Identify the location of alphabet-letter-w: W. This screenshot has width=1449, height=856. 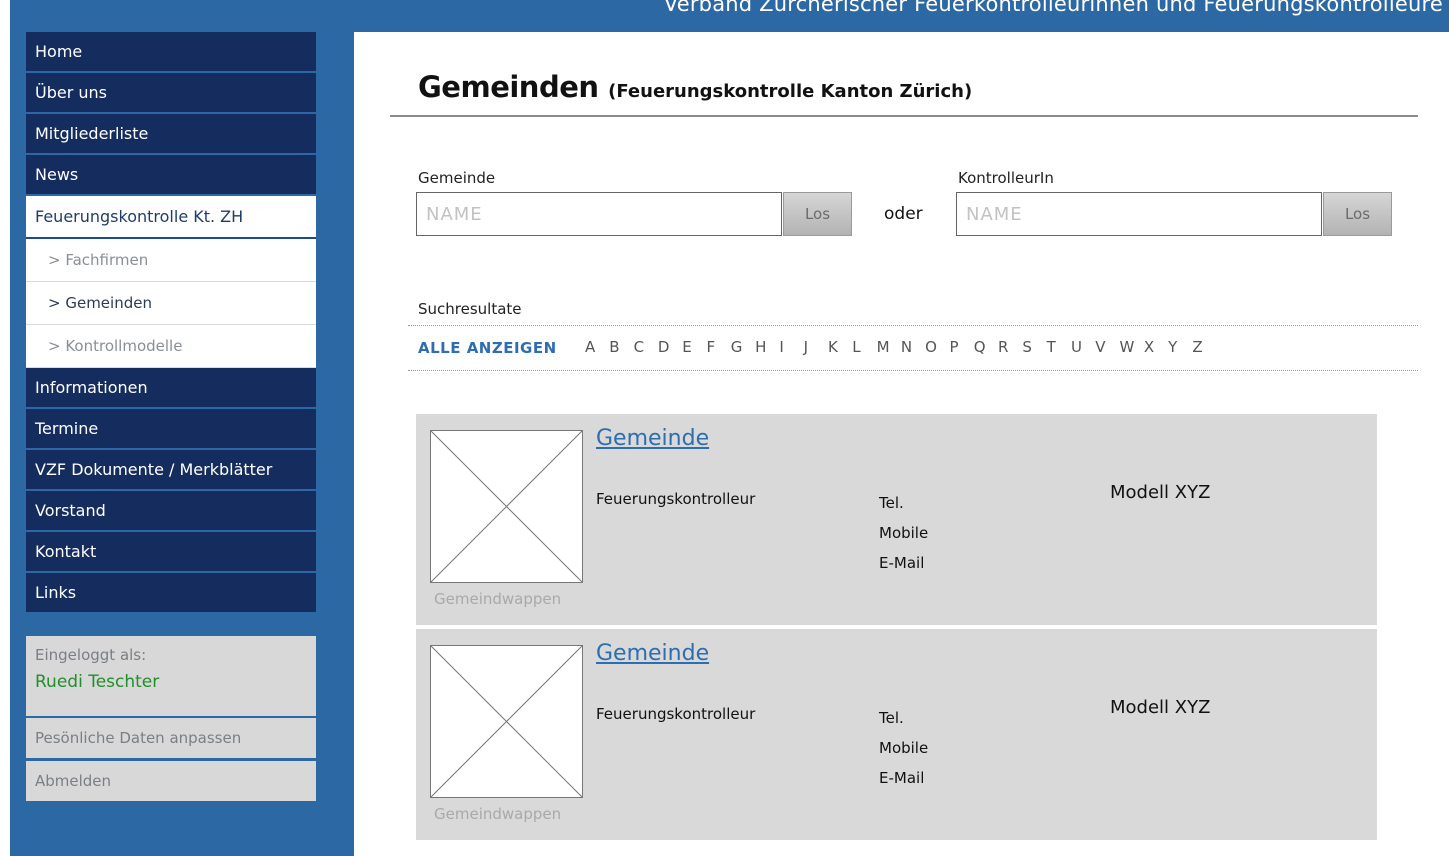
(1132, 347).